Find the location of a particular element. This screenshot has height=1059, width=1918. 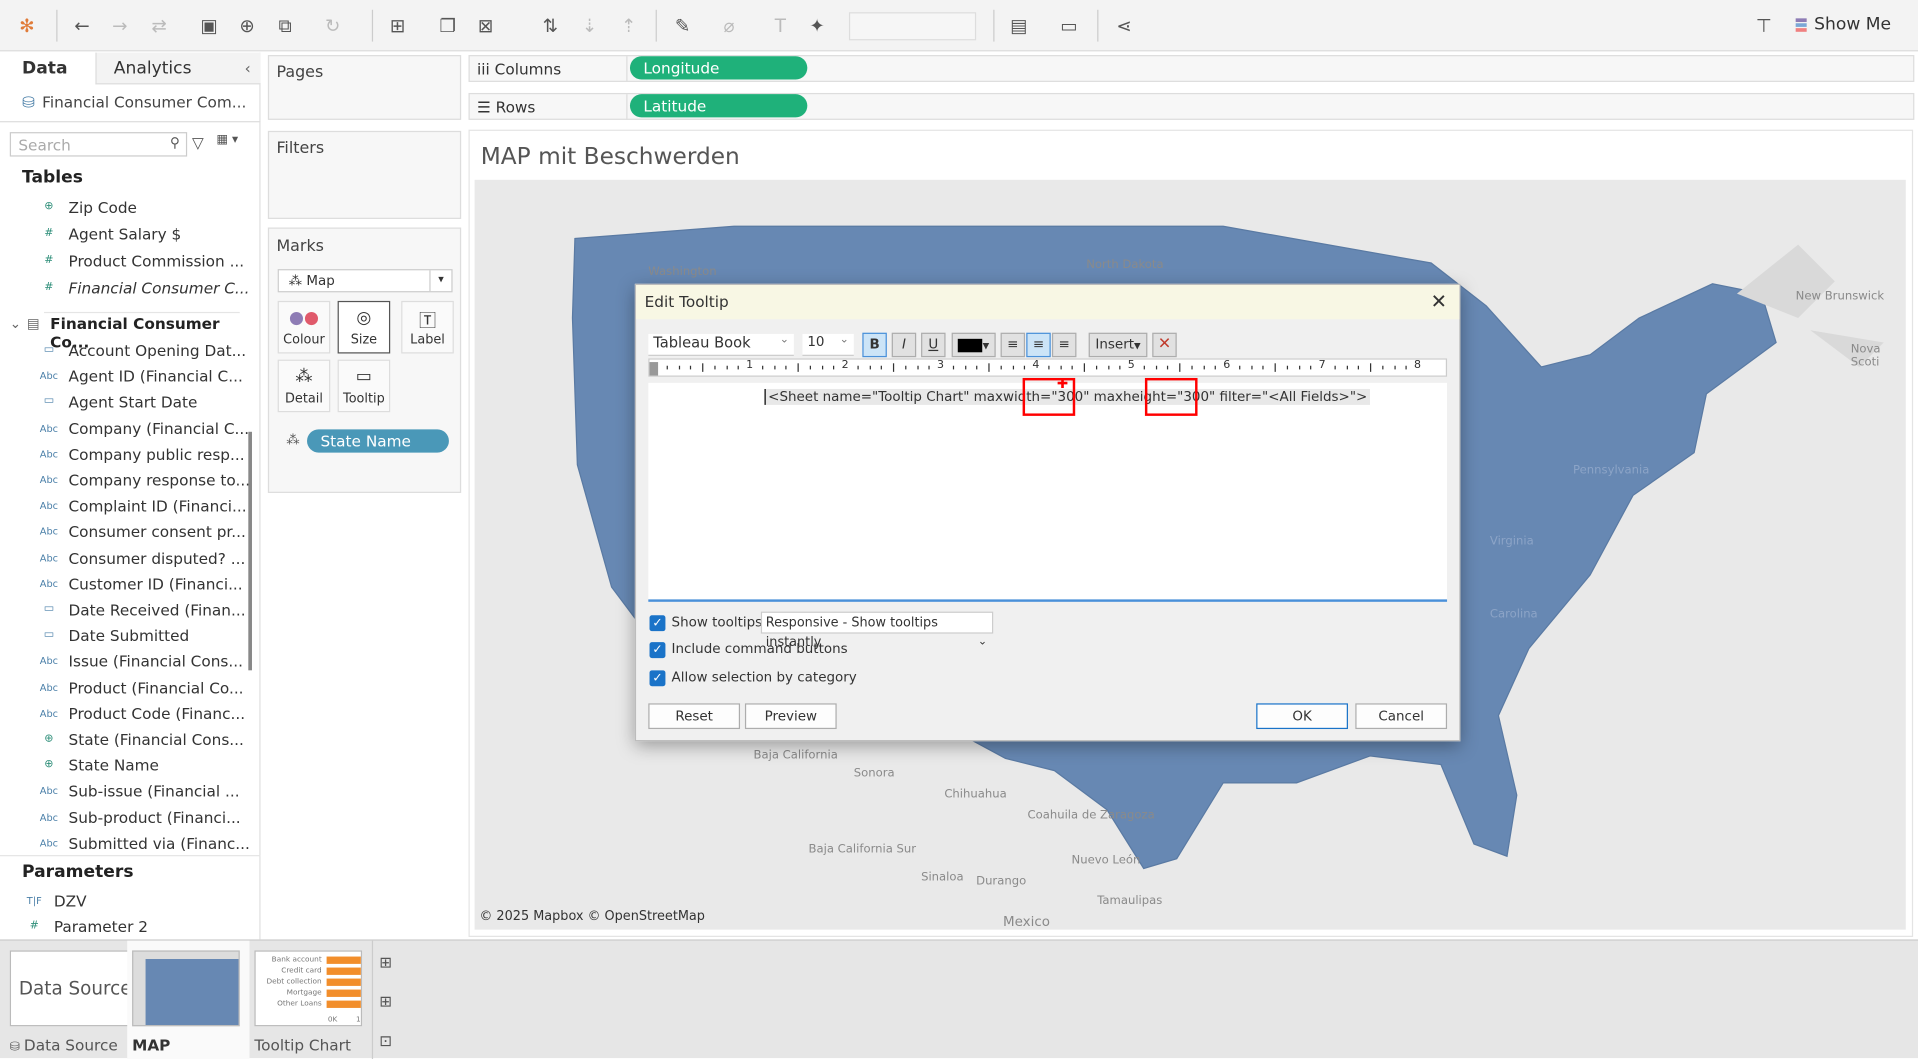

insert-button: Insert▼ is located at coordinates (1118, 345).